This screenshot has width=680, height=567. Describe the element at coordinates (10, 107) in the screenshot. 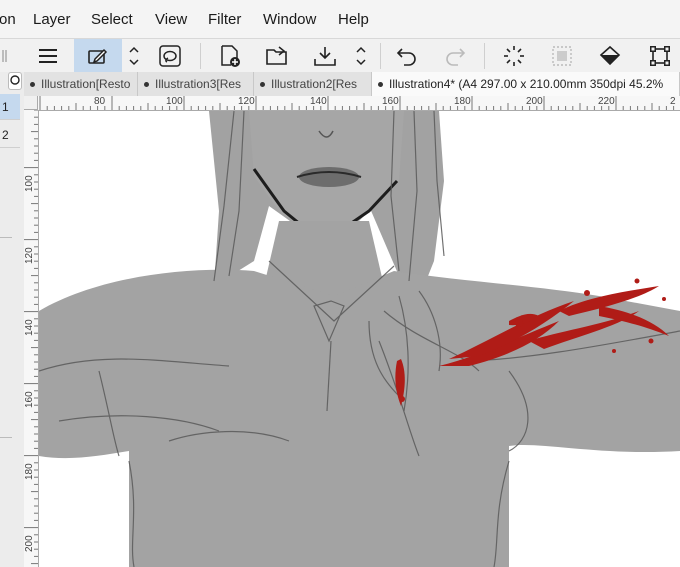

I see `panel-tab-1: 1` at that location.